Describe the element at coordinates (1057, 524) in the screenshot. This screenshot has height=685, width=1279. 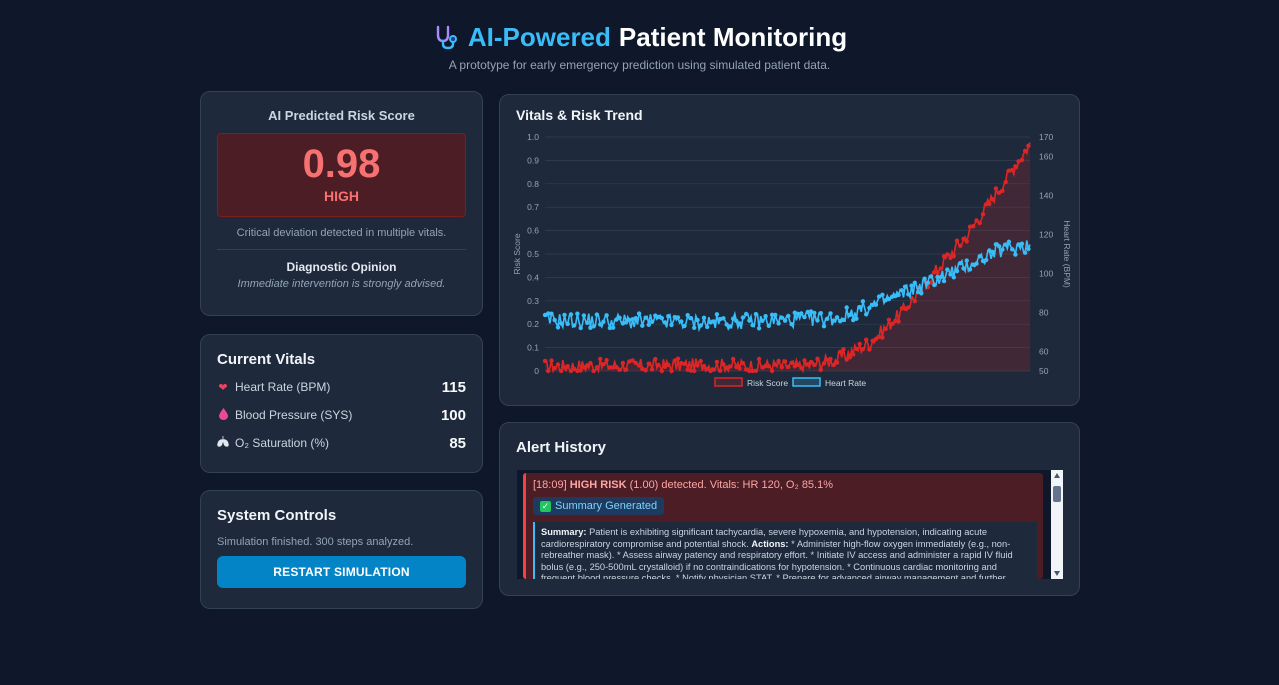
I see `alert-scrollbar` at that location.